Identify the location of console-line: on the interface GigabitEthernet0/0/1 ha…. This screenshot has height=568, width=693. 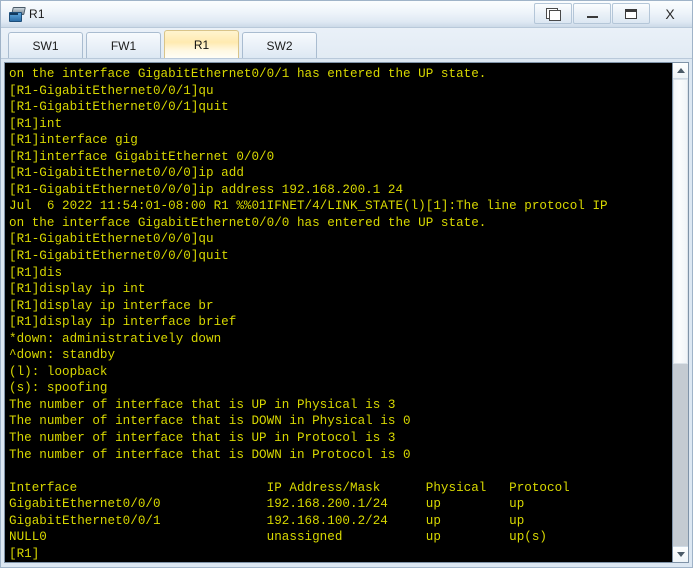
(248, 74).